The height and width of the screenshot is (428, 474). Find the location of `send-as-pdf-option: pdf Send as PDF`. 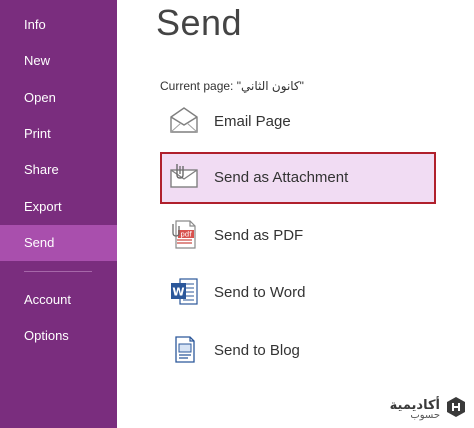

send-as-pdf-option: pdf Send as PDF is located at coordinates (298, 236).